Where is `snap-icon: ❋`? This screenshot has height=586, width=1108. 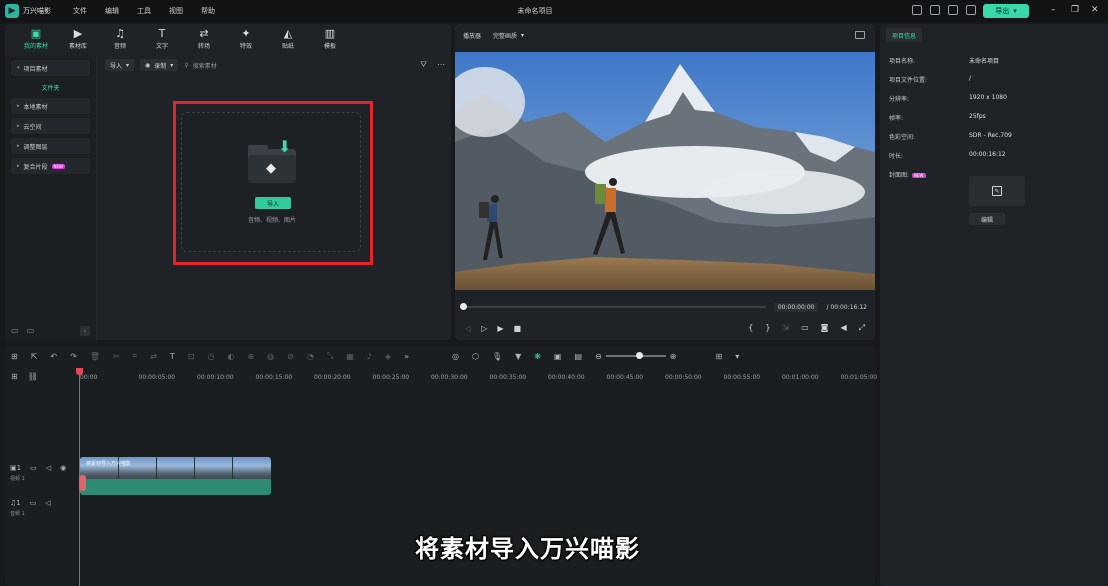
snap-icon: ❋ is located at coordinates (537, 356).